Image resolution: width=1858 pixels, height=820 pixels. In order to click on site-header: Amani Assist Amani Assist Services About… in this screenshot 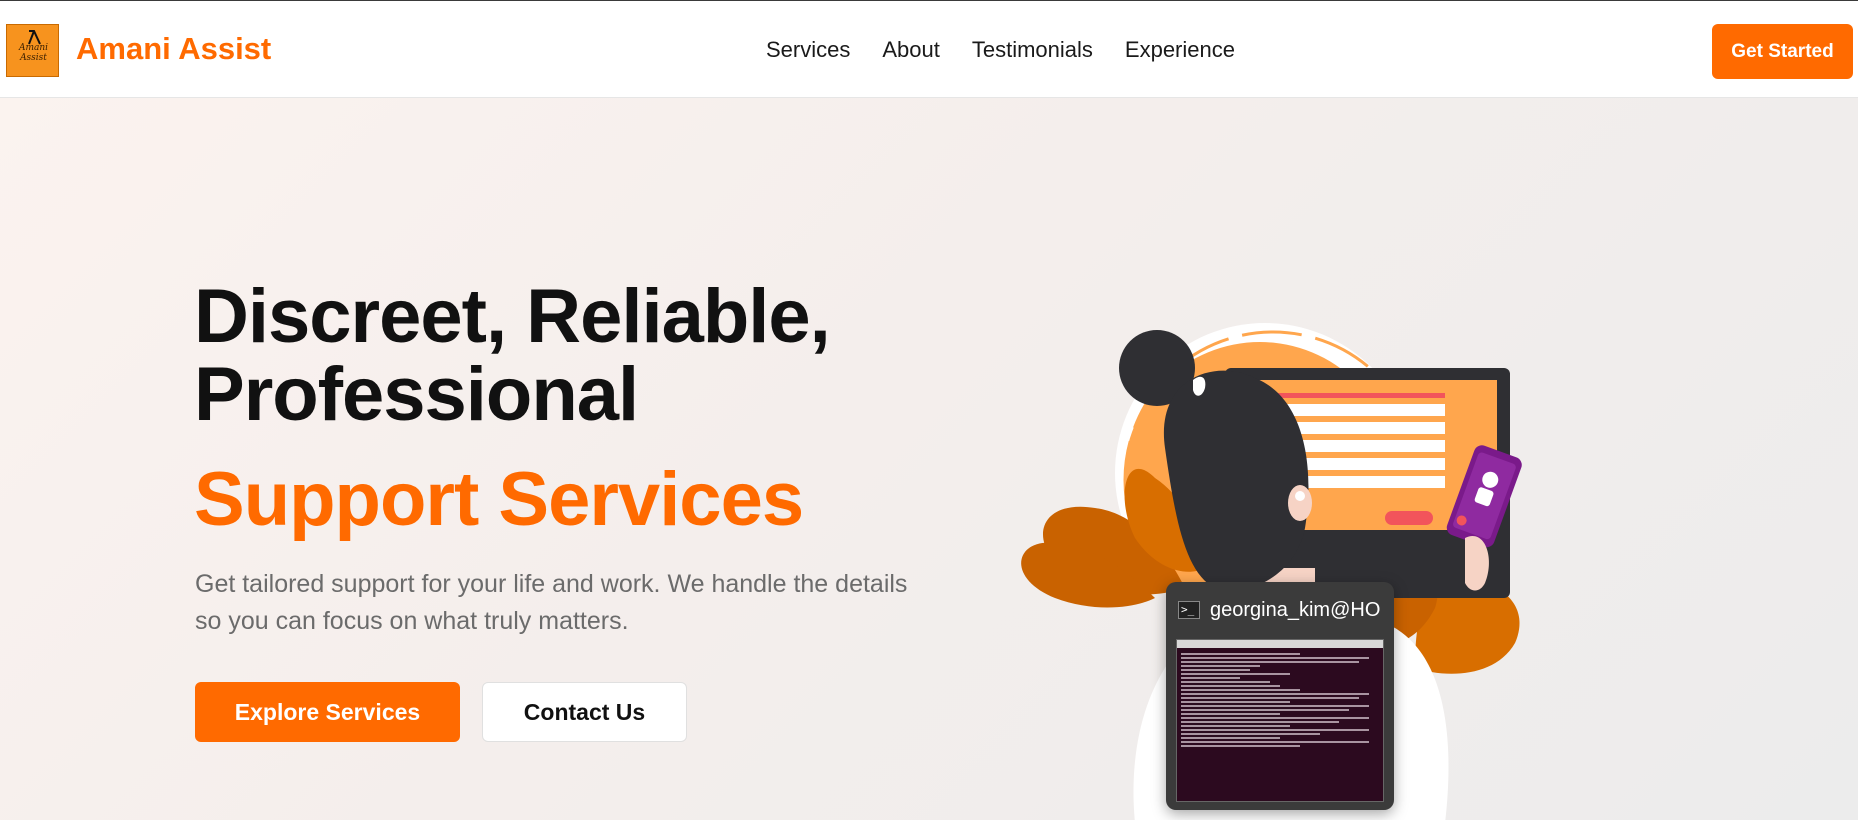, I will do `click(929, 49)`.